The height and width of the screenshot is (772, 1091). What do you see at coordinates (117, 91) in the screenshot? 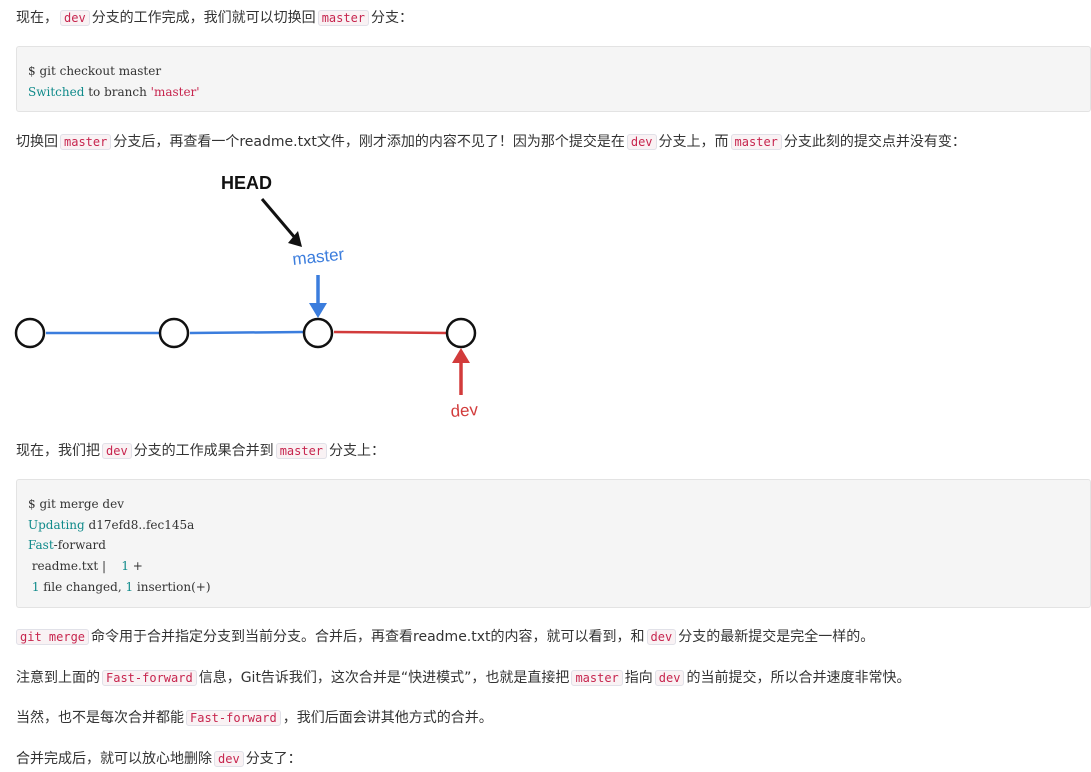
I see `code-text: to branch` at bounding box center [117, 91].